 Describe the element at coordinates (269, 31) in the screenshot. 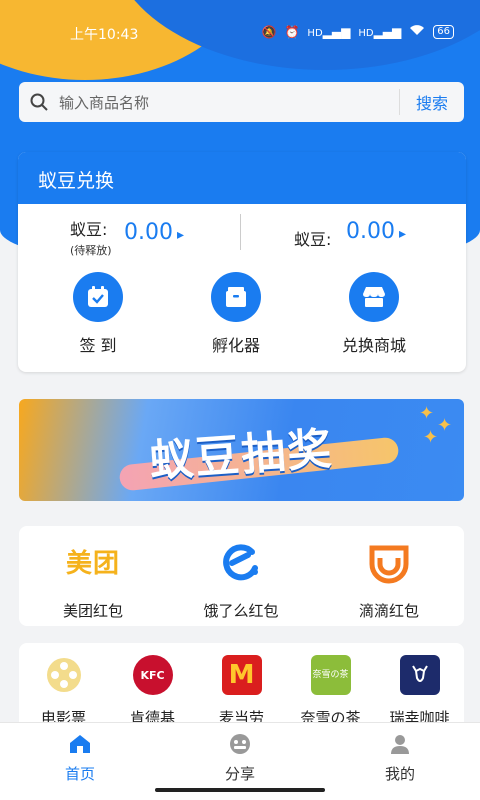

I see `mute-icon: 🔕` at that location.